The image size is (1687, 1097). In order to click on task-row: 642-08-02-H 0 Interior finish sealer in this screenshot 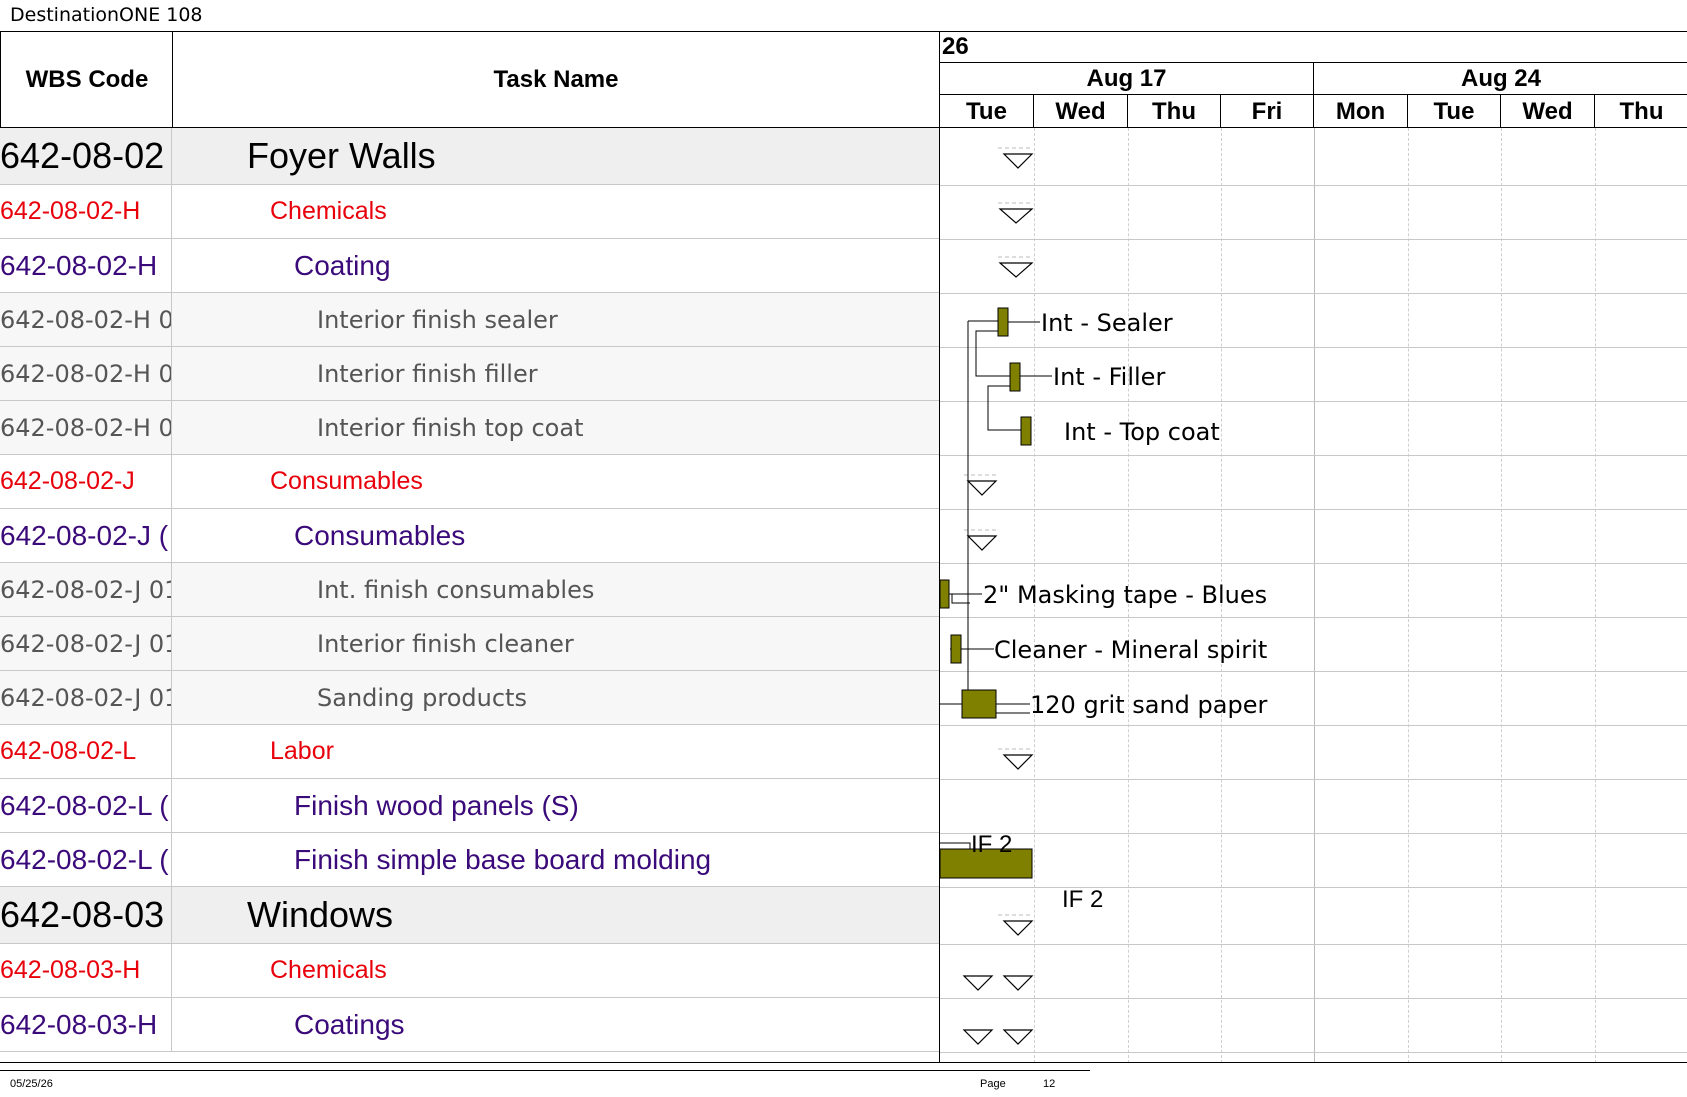, I will do `click(469, 320)`.